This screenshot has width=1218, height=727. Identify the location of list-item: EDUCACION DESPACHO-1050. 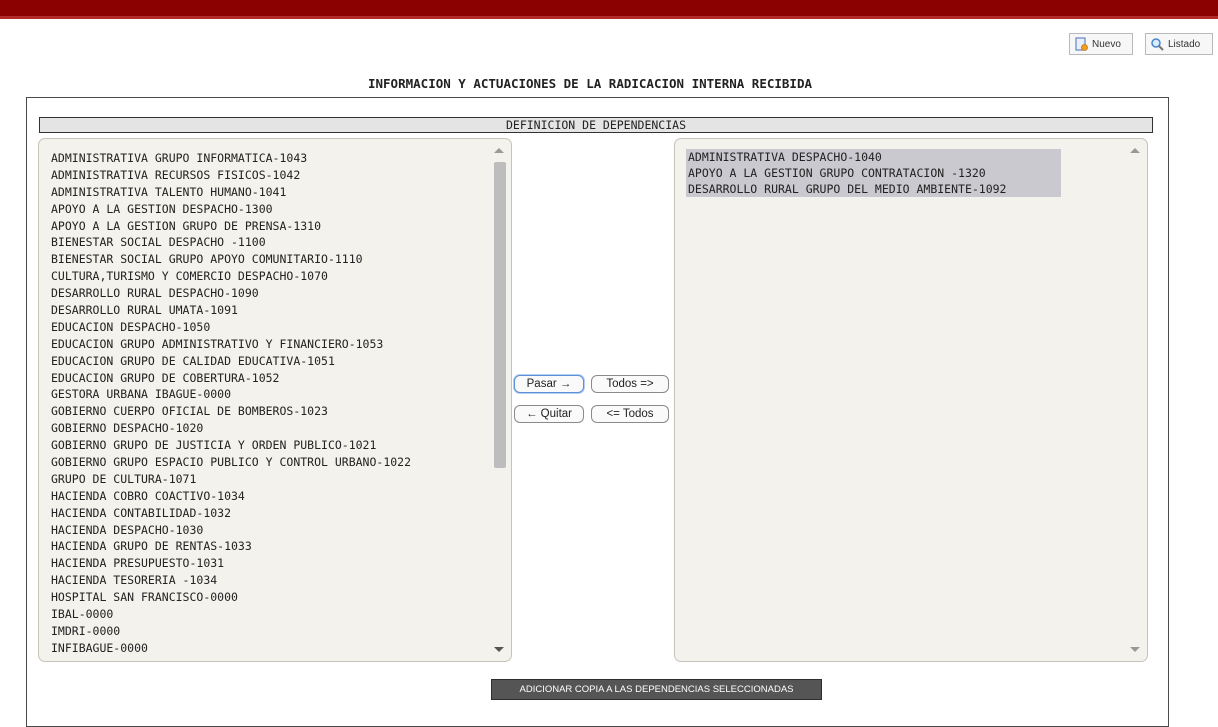
(231, 327).